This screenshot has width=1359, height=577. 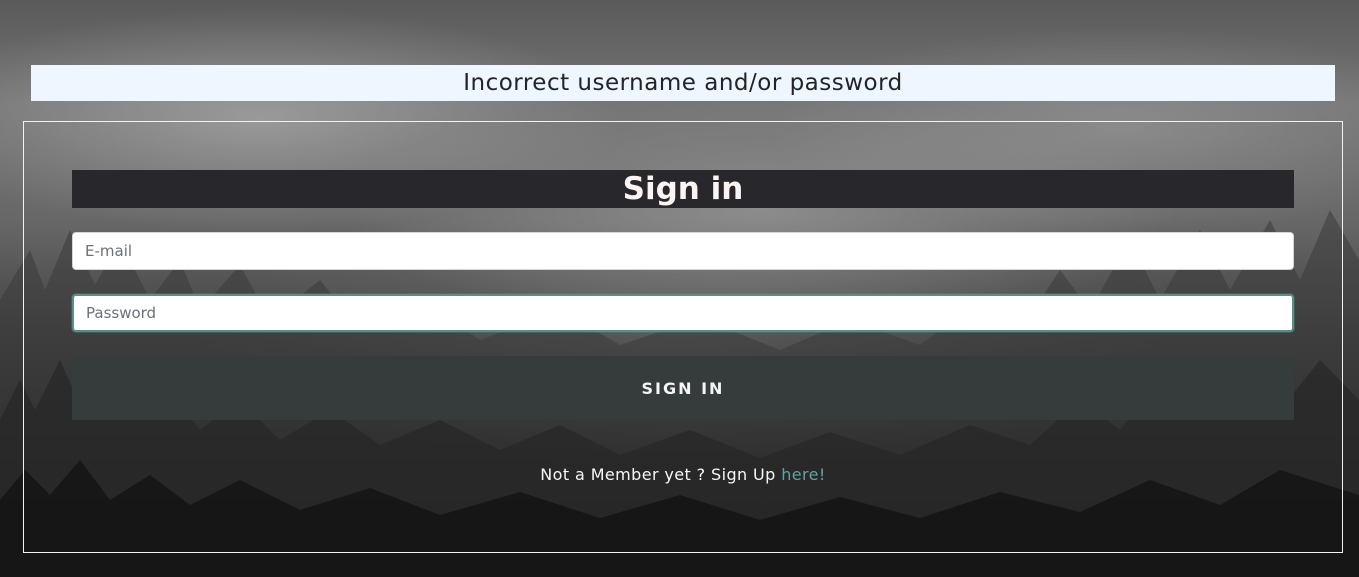 What do you see at coordinates (683, 313) in the screenshot?
I see `password-field` at bounding box center [683, 313].